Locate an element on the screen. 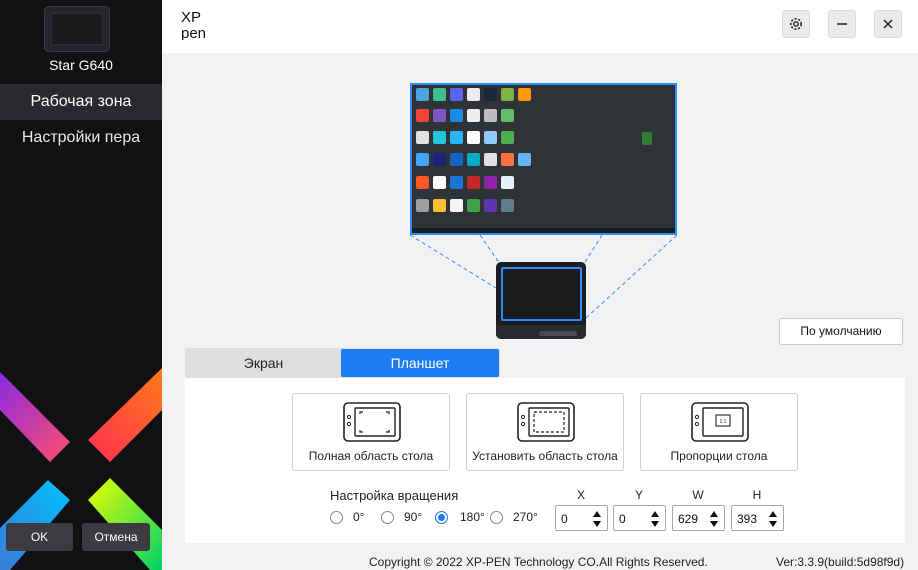 This screenshot has width=918, height=570. ok-button: OK is located at coordinates (39, 537).